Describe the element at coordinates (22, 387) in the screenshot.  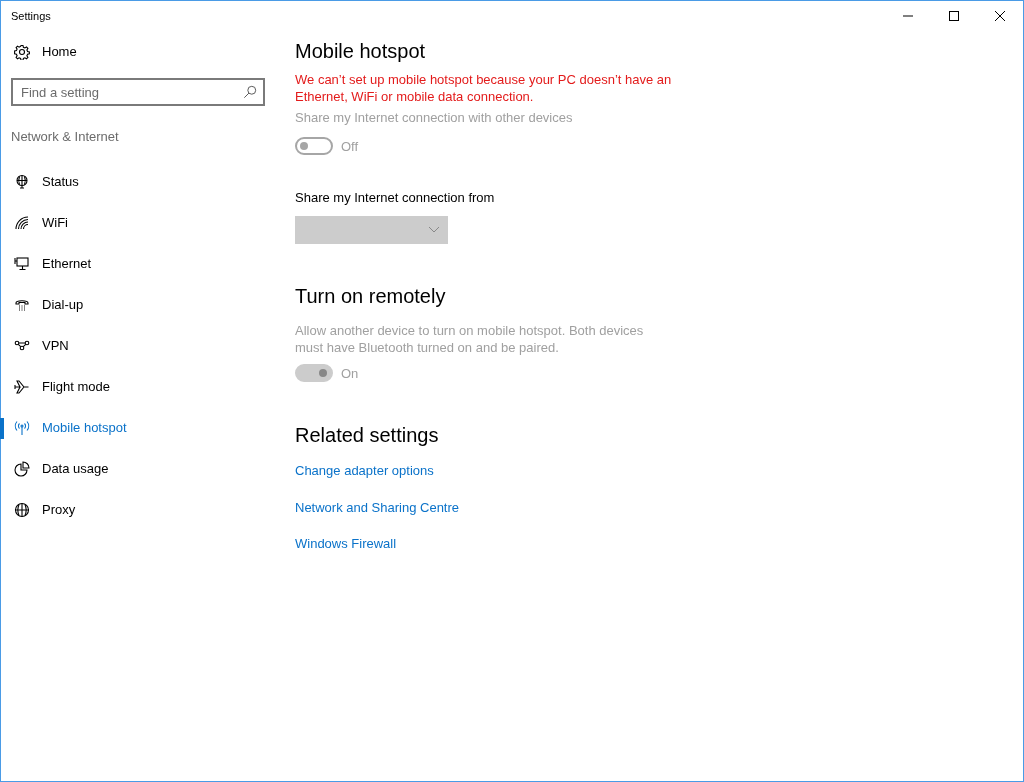
I see `airplane-icon` at that location.